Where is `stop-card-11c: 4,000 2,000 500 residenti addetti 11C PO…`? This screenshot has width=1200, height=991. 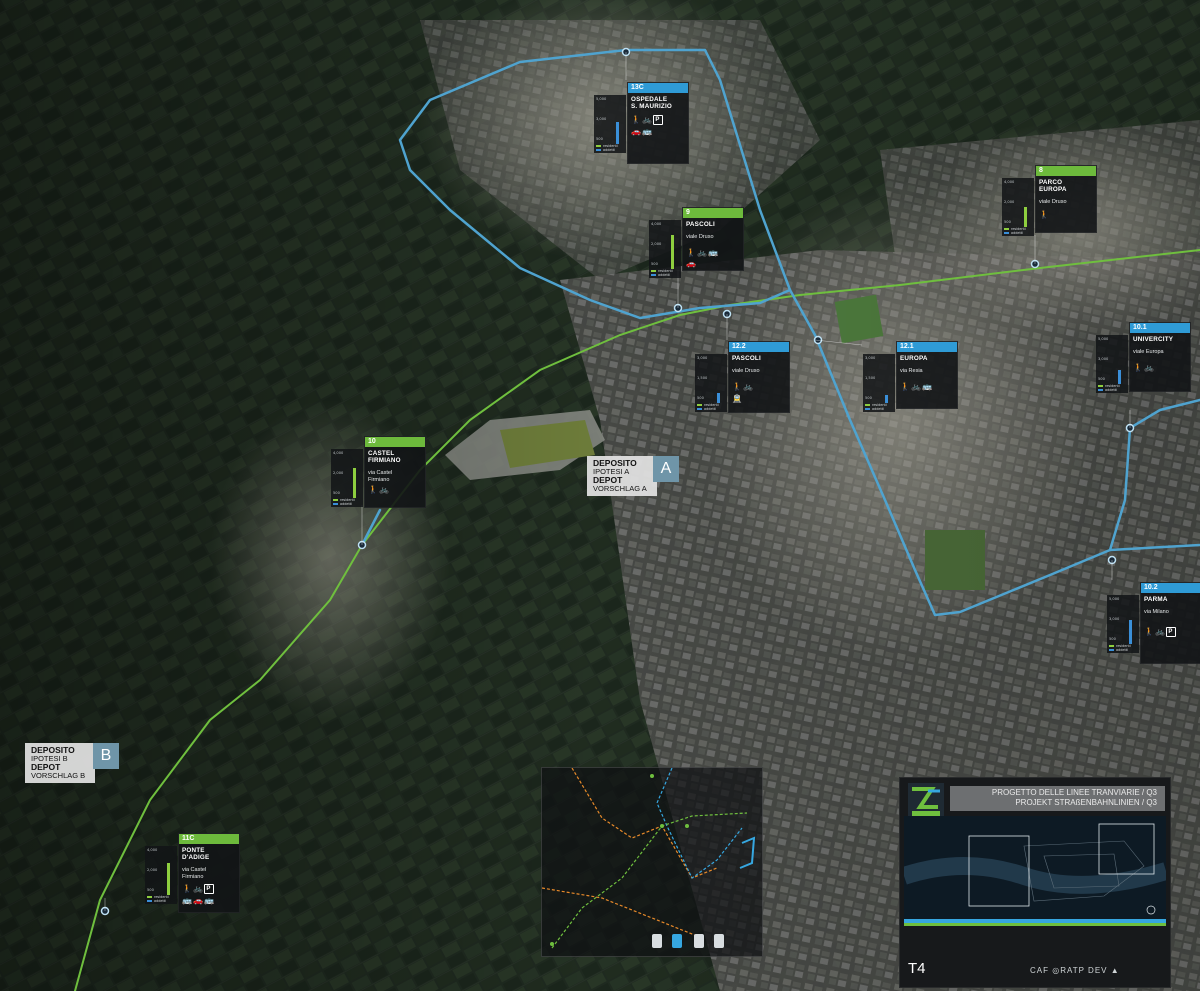
stop-card-11c: 4,000 2,000 500 residenti addetti 11C PO… is located at coordinates (192, 873).